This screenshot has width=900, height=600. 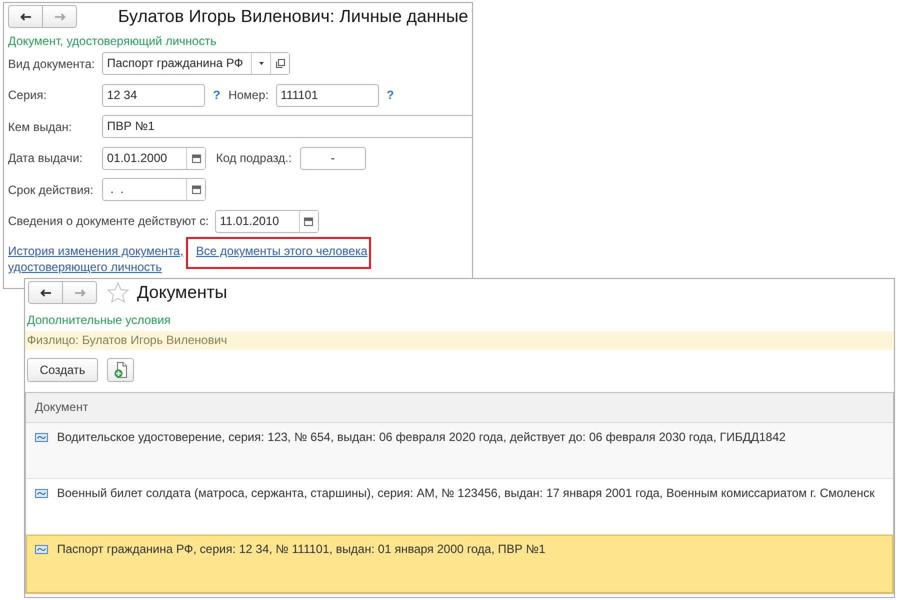 What do you see at coordinates (333, 158) in the screenshot?
I see `department-code-field: -` at bounding box center [333, 158].